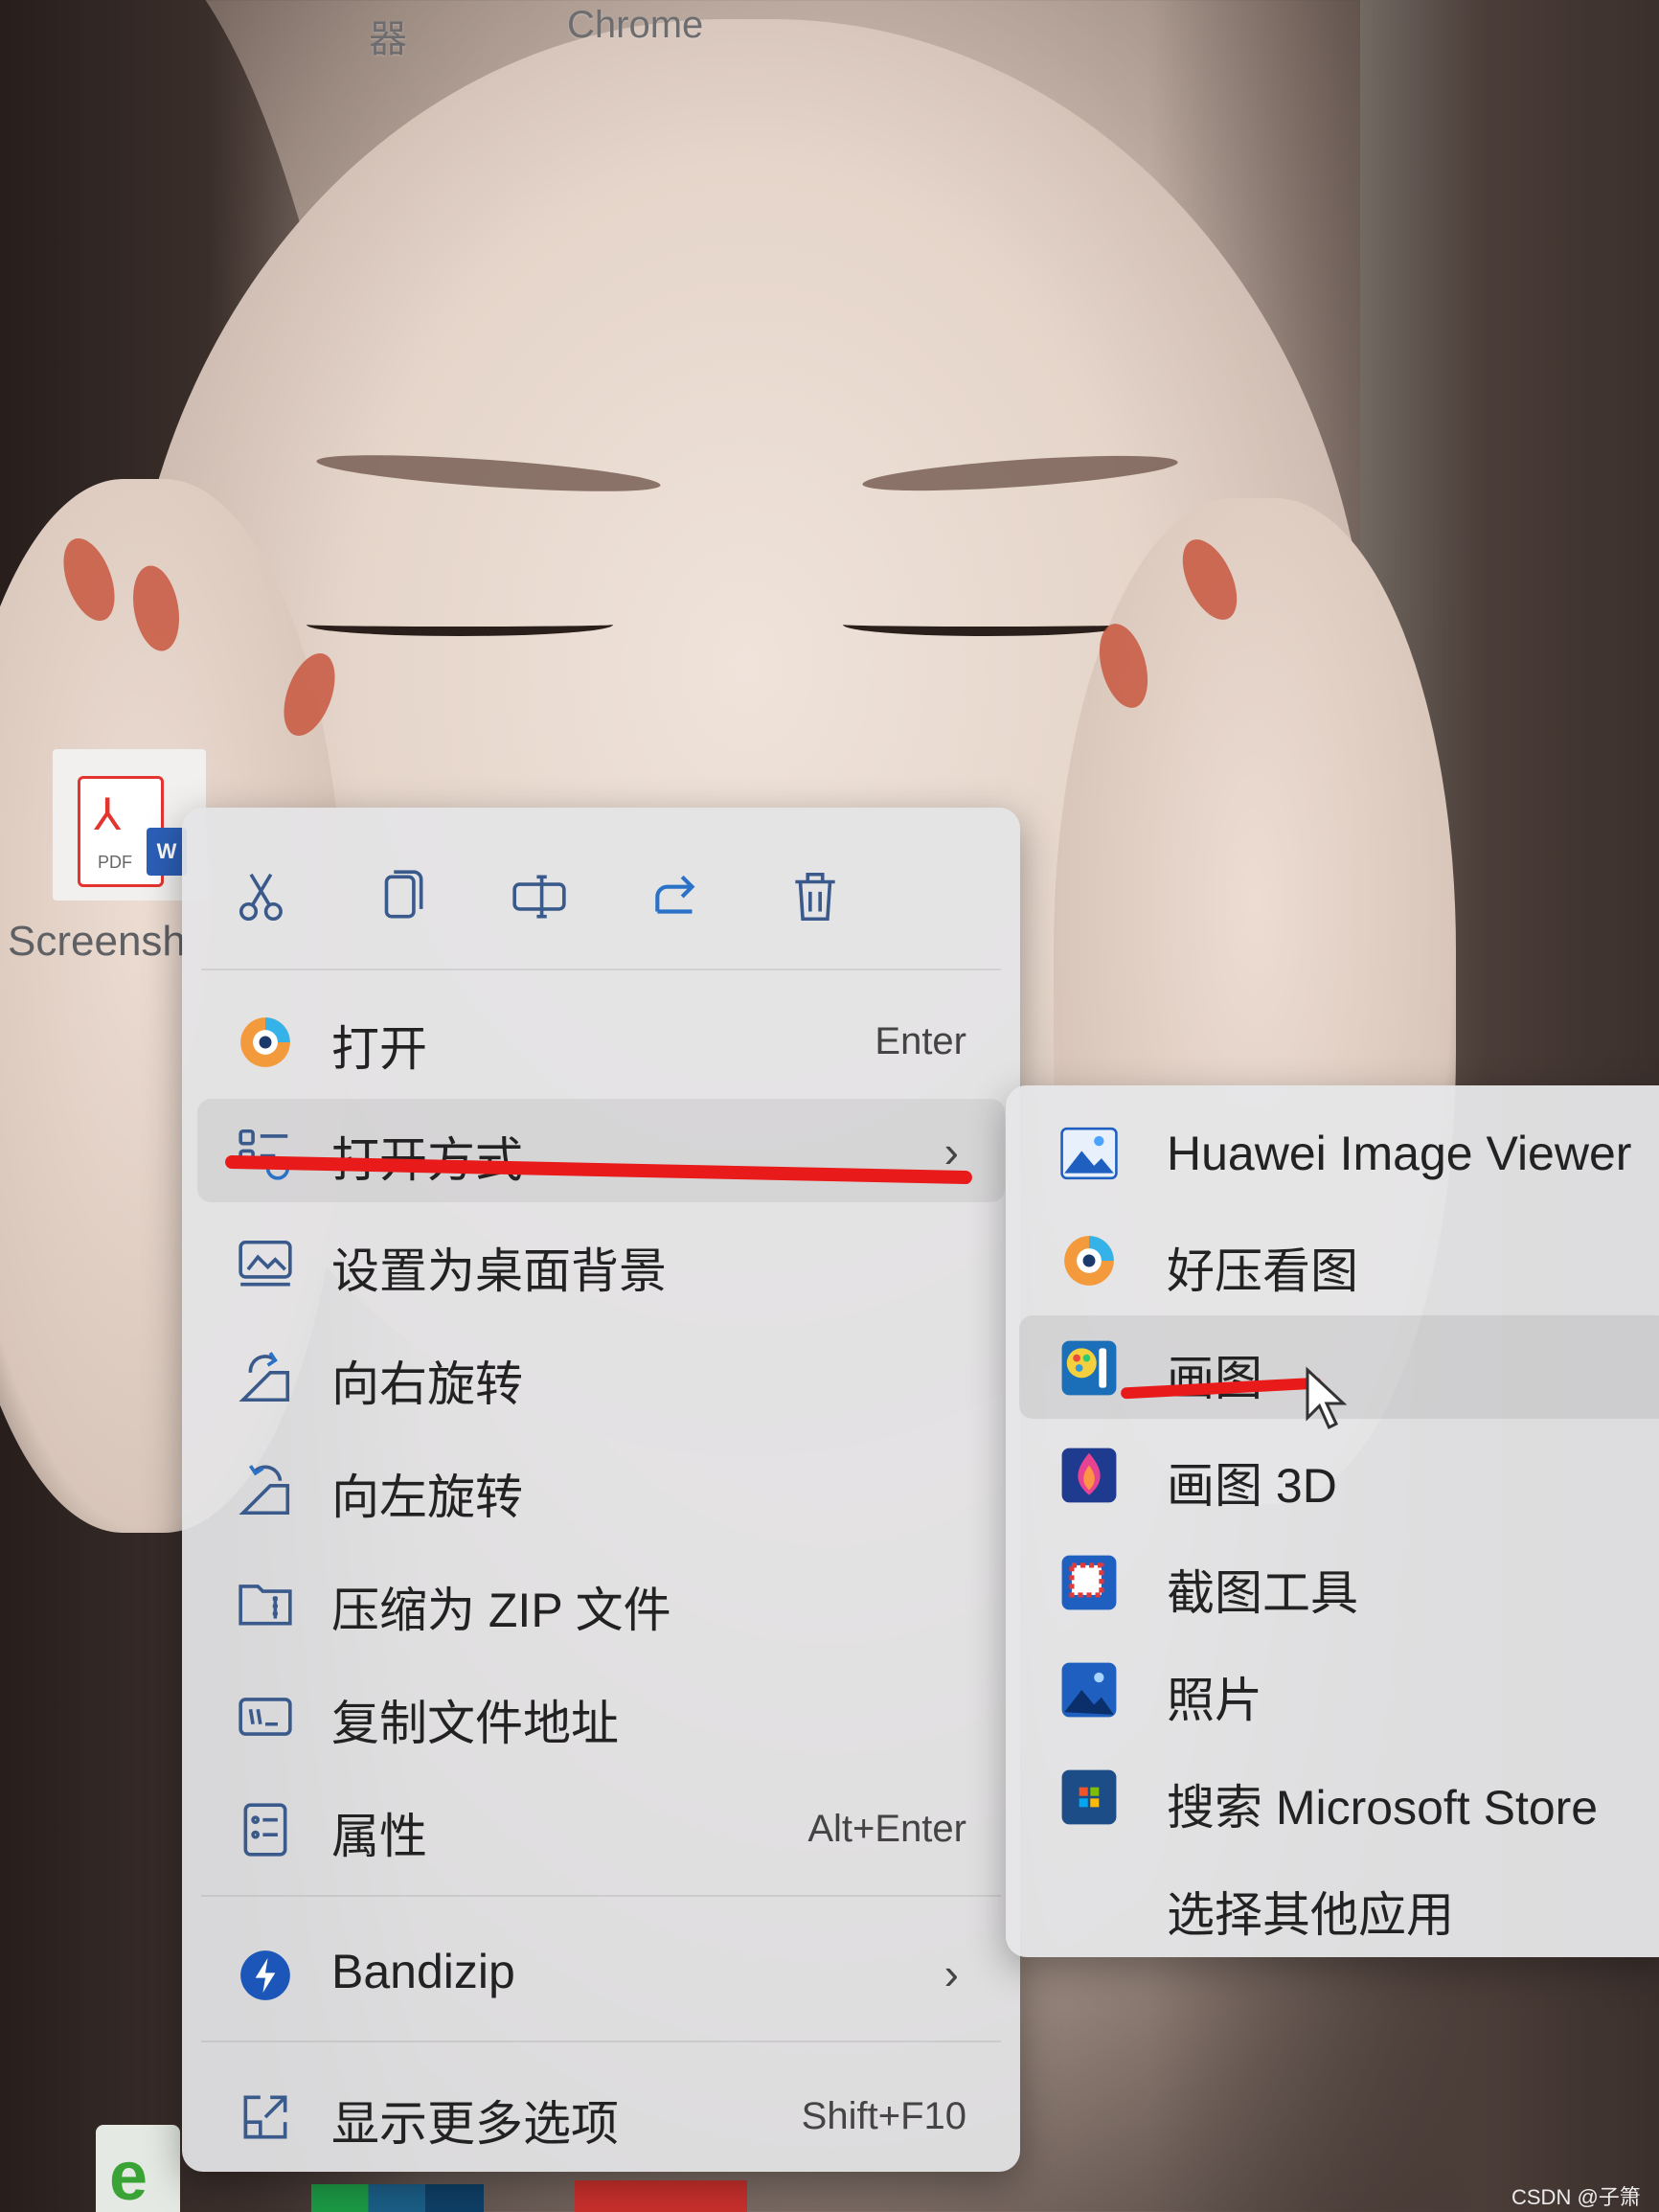  I want to click on desktop-file-name: Screensh, so click(96, 942).